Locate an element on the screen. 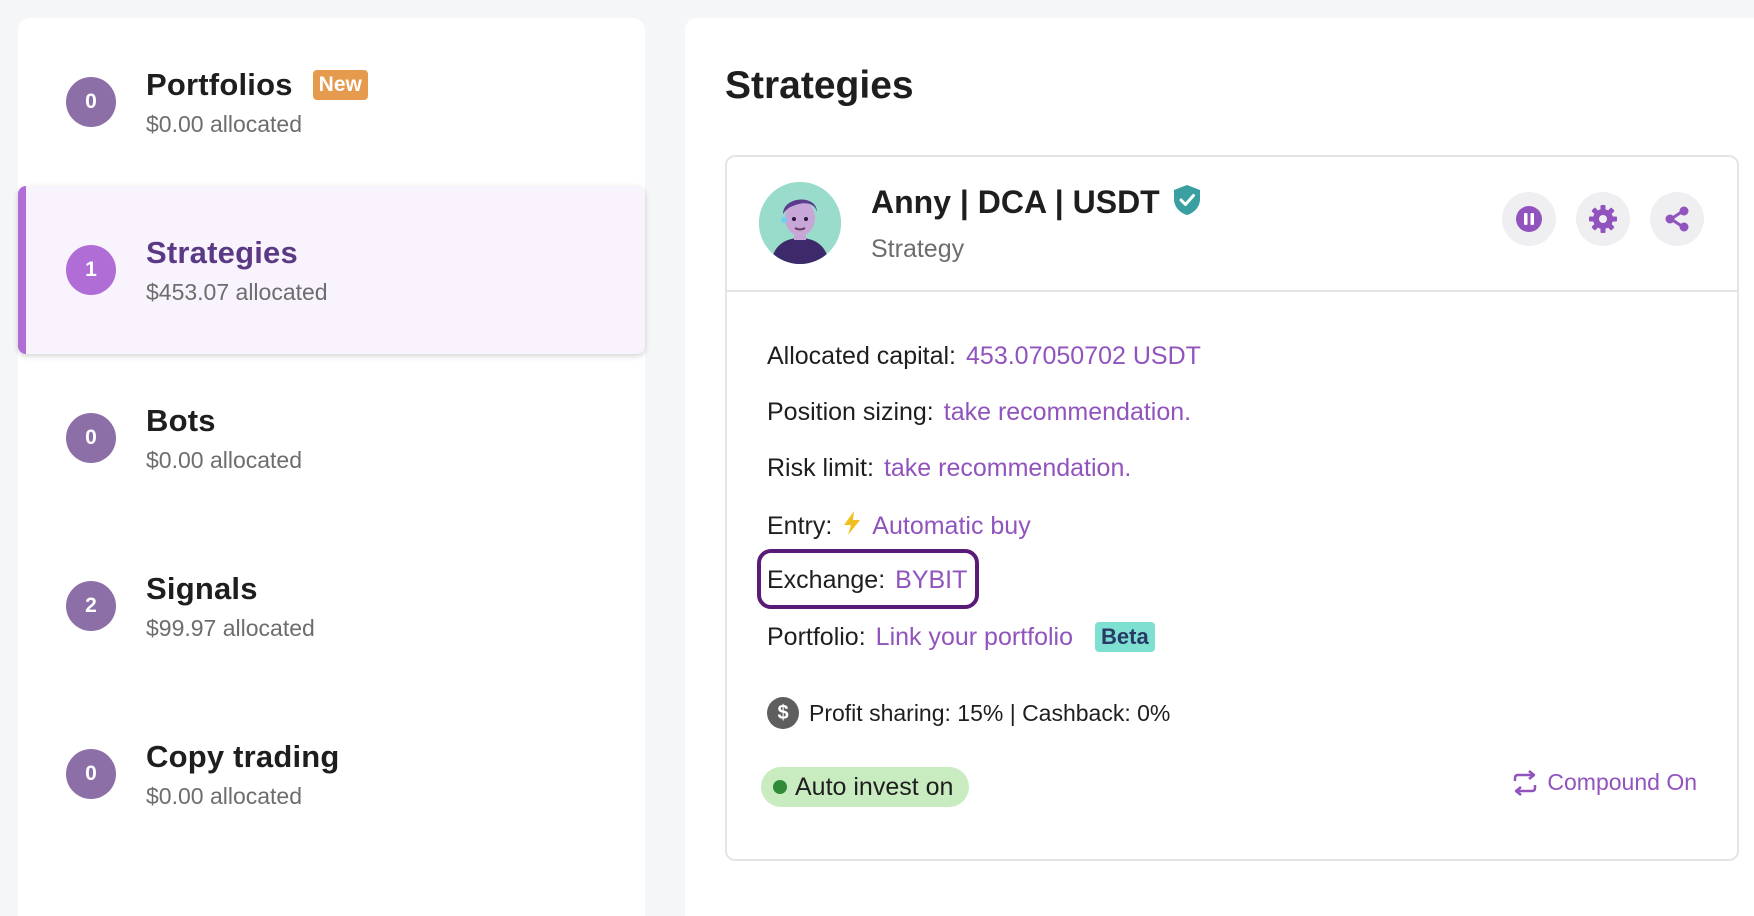 This screenshot has height=916, width=1754. portfolio-row: Portfolio: Link your portfolio Beta is located at coordinates (961, 637).